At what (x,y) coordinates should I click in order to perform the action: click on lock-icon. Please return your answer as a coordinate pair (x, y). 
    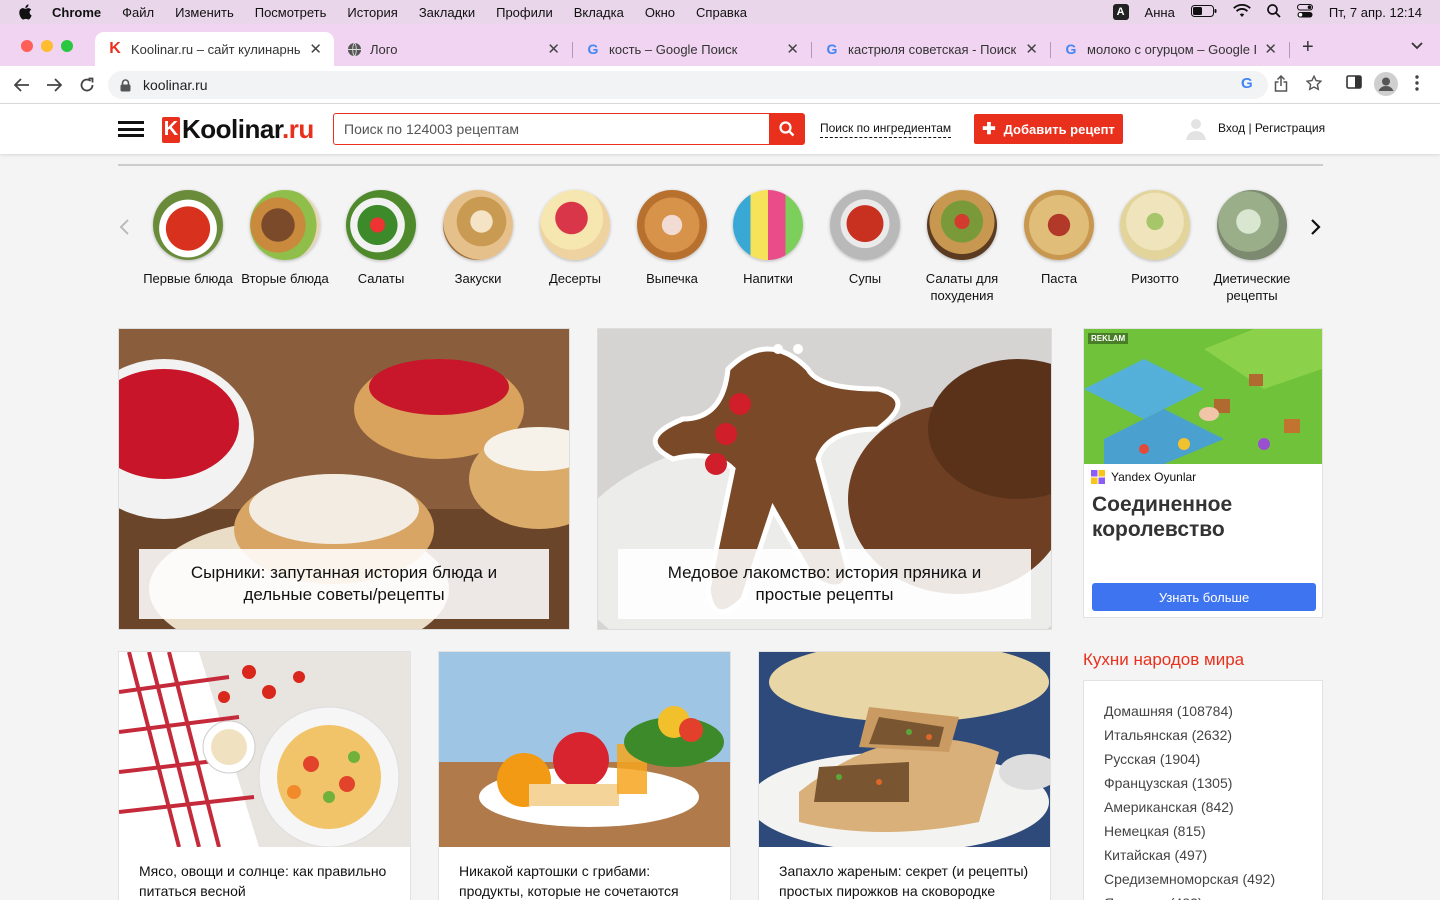
    Looking at the image, I should click on (125, 85).